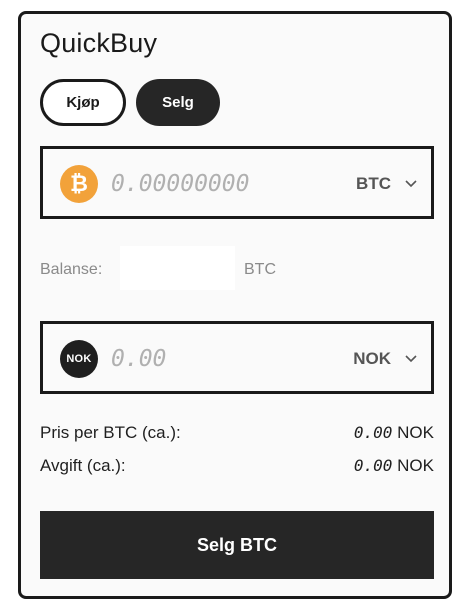  I want to click on sell-btc-button: Selg BTC, so click(237, 545).